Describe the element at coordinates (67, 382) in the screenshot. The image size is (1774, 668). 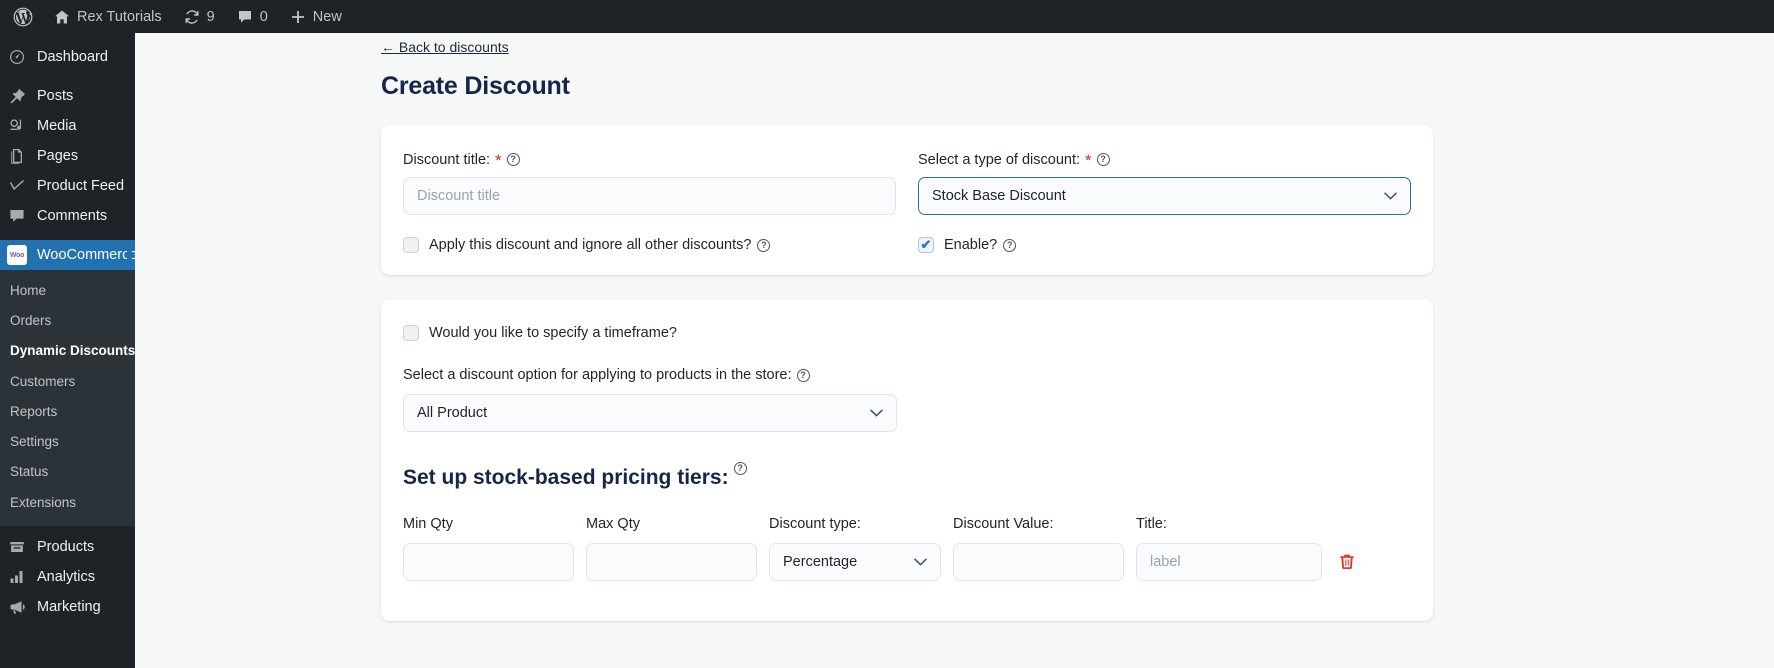
I see `sidebar-subitem-customers: Customers` at that location.